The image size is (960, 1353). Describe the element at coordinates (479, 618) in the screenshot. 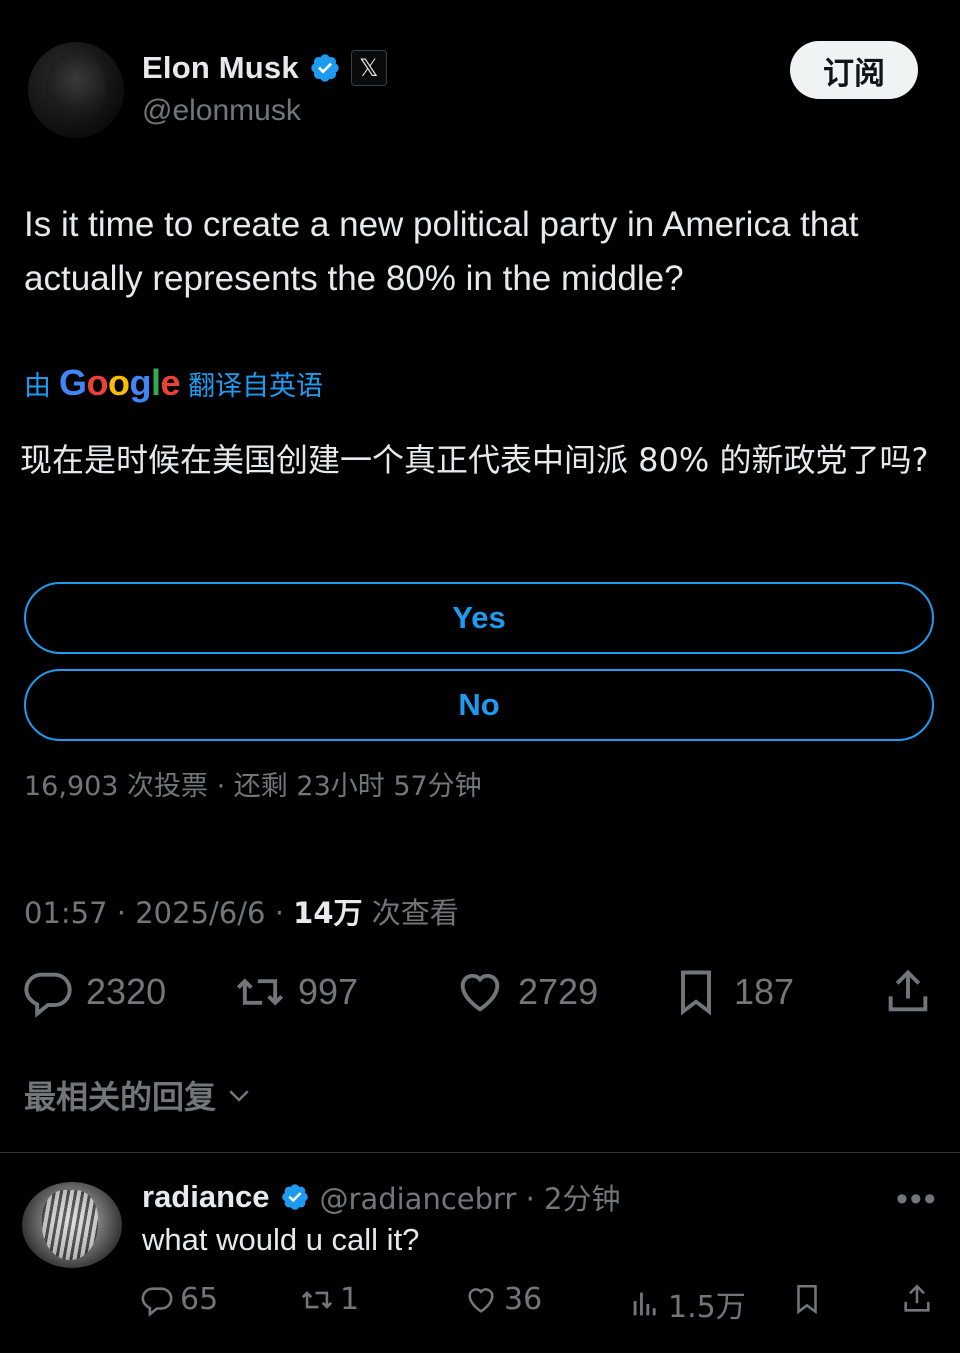

I see `poll-option-yes: Yes` at that location.